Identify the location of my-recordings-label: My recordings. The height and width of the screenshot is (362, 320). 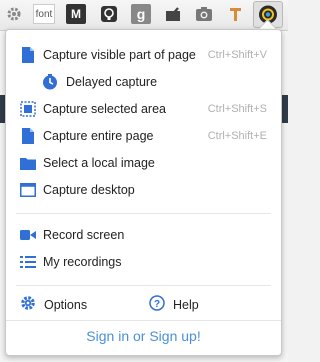
(82, 262).